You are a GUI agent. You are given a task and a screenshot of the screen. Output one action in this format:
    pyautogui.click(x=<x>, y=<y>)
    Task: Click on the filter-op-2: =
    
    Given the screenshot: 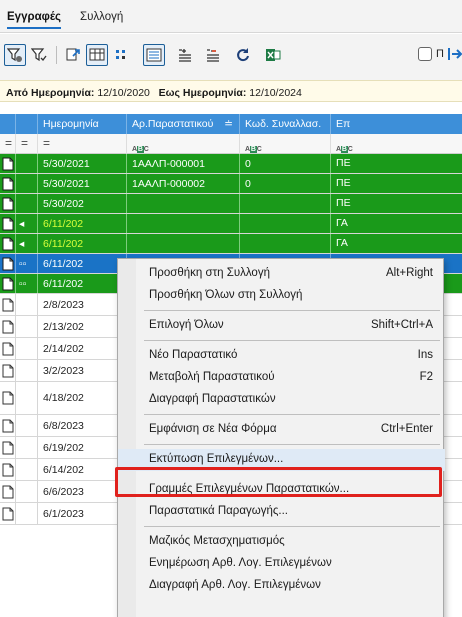 What is the action you would take?
    pyautogui.click(x=27, y=144)
    